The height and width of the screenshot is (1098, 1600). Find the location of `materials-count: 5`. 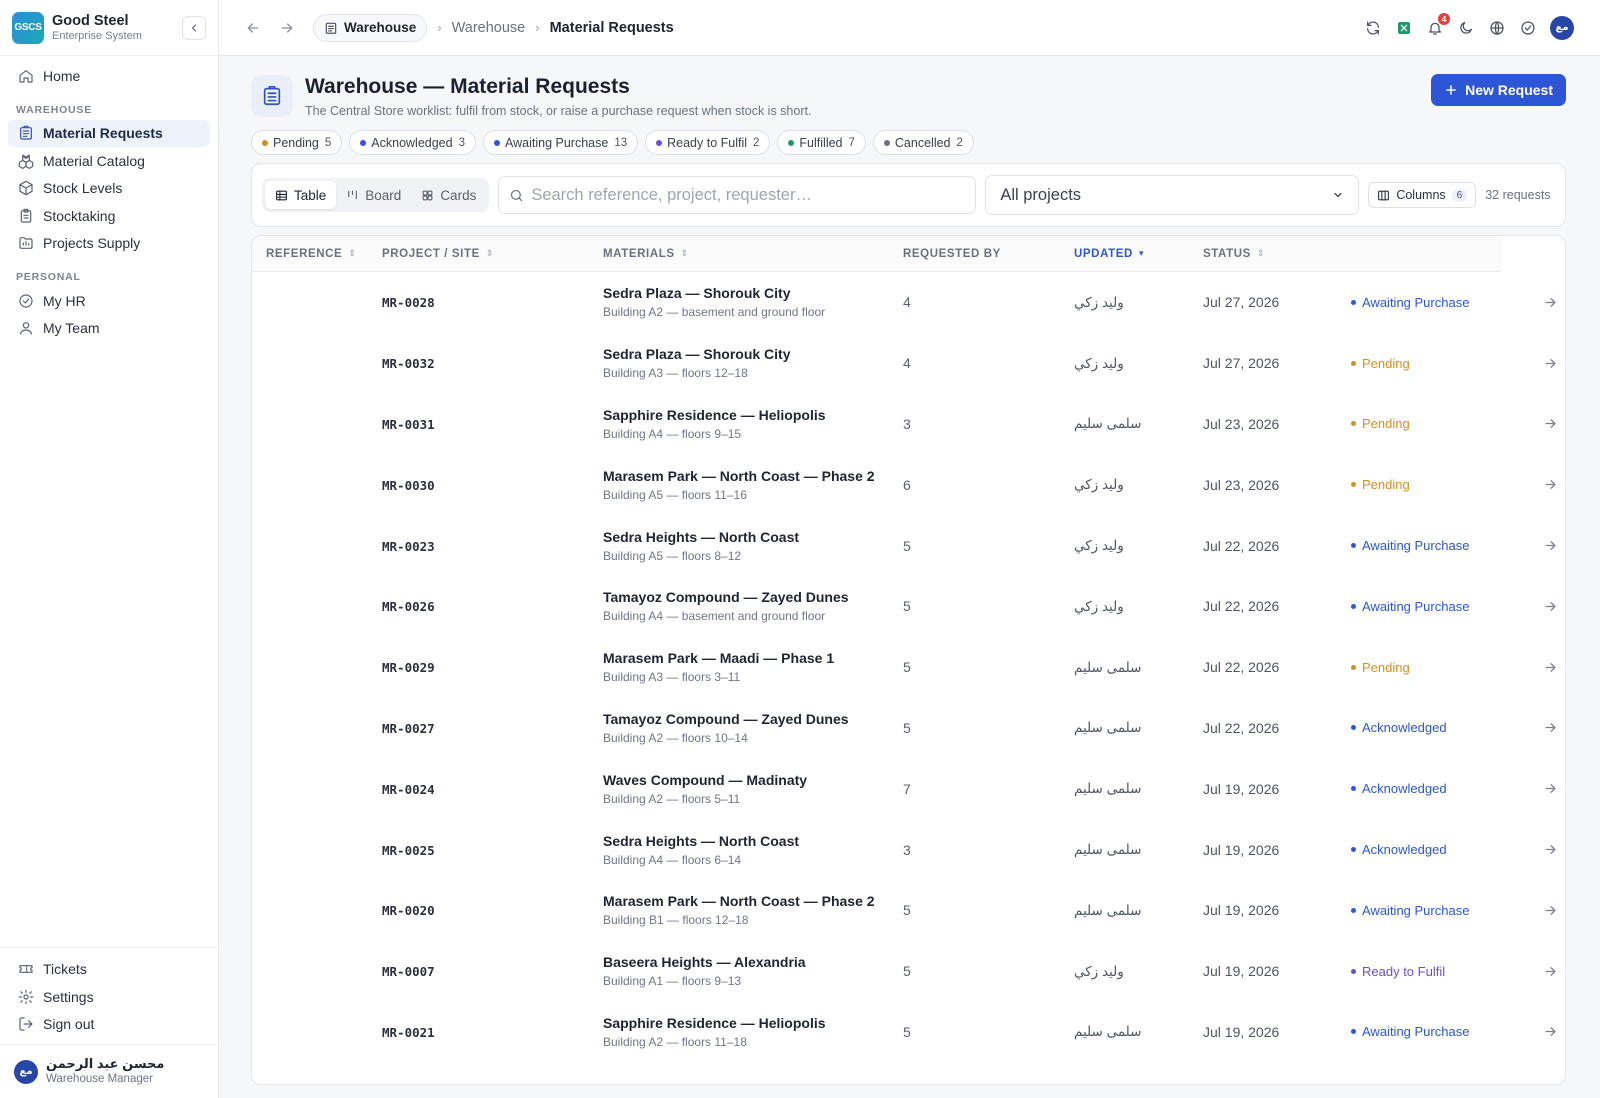

materials-count: 5 is located at coordinates (907, 1031).